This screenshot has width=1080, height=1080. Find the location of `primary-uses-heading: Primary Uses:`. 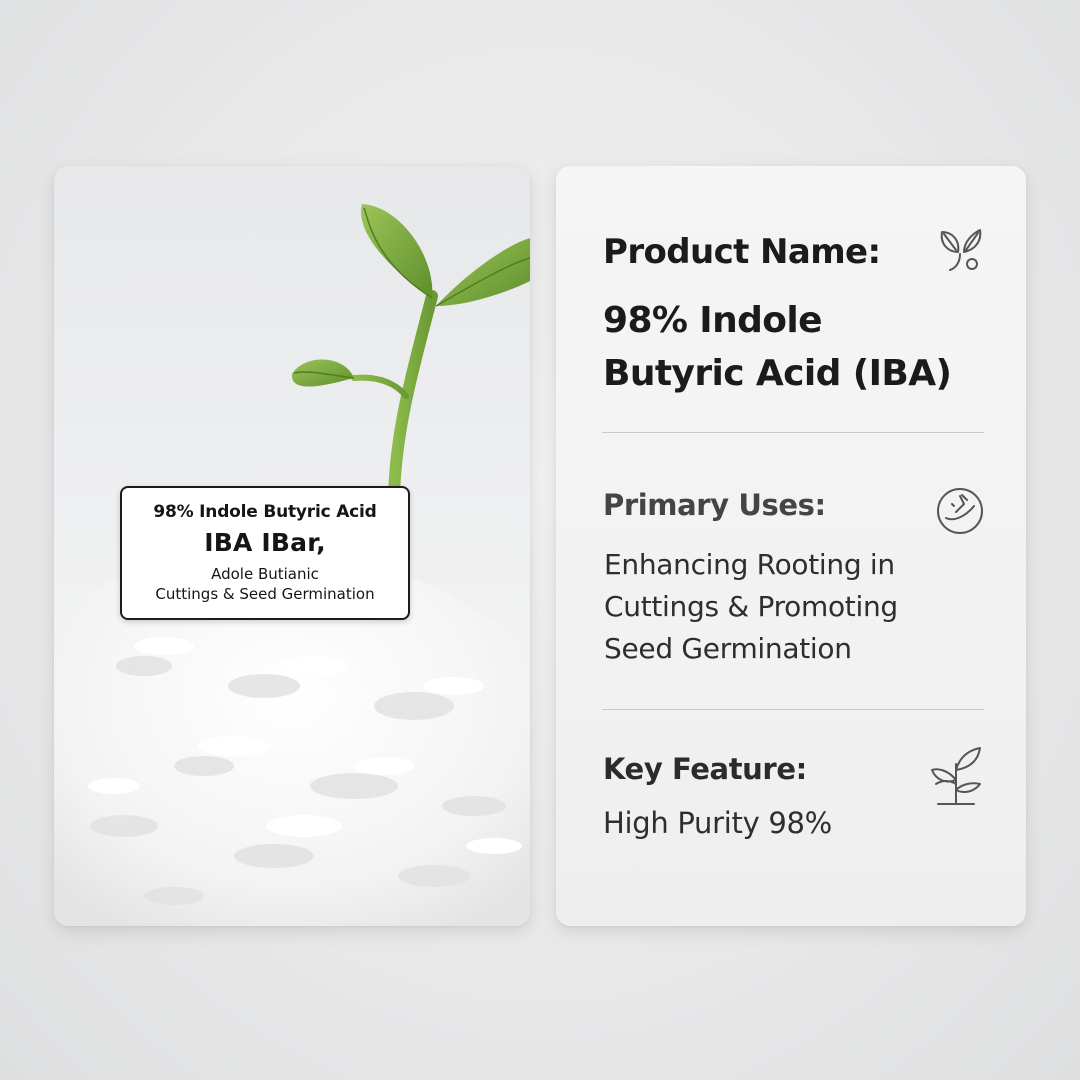

primary-uses-heading: Primary Uses: is located at coordinates (714, 505).